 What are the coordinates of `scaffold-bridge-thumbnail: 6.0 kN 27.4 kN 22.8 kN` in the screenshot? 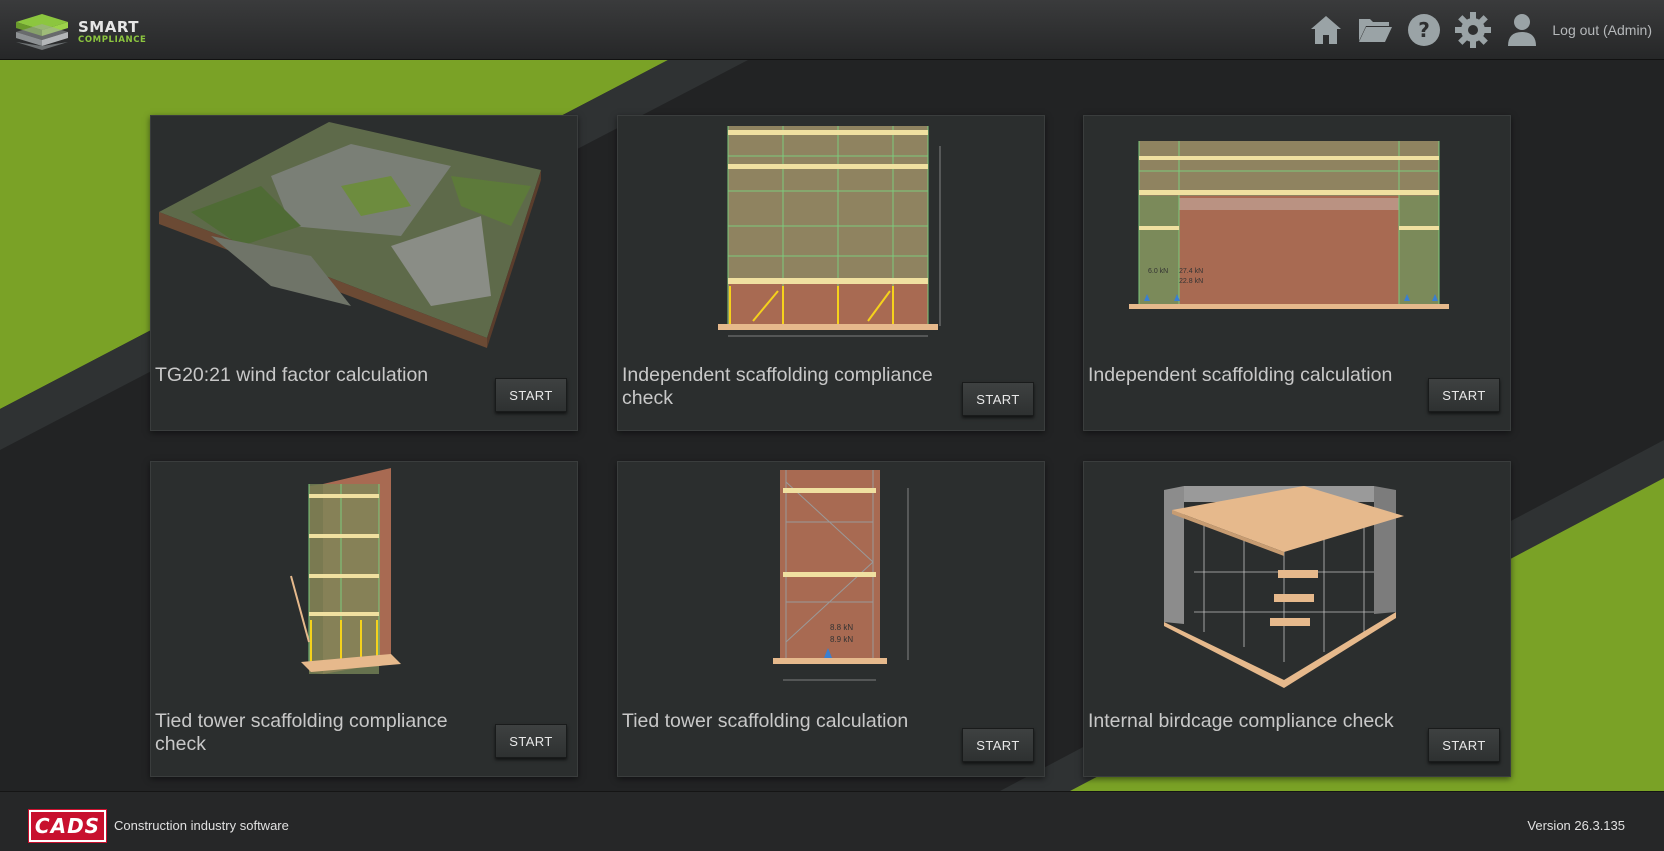 It's located at (1289, 225).